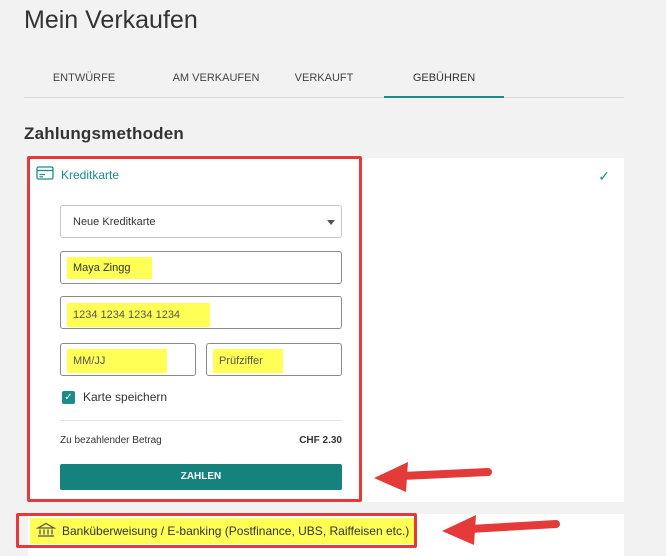 Image resolution: width=666 pixels, height=556 pixels. What do you see at coordinates (201, 221) in the screenshot?
I see `card-select: Neue Kreditkarte` at bounding box center [201, 221].